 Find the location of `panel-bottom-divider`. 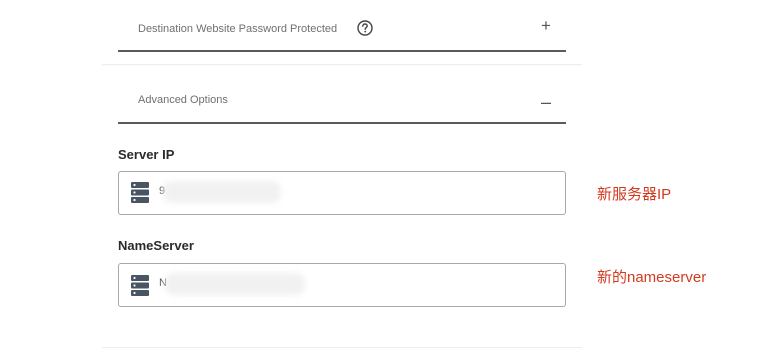

panel-bottom-divider is located at coordinates (342, 347).